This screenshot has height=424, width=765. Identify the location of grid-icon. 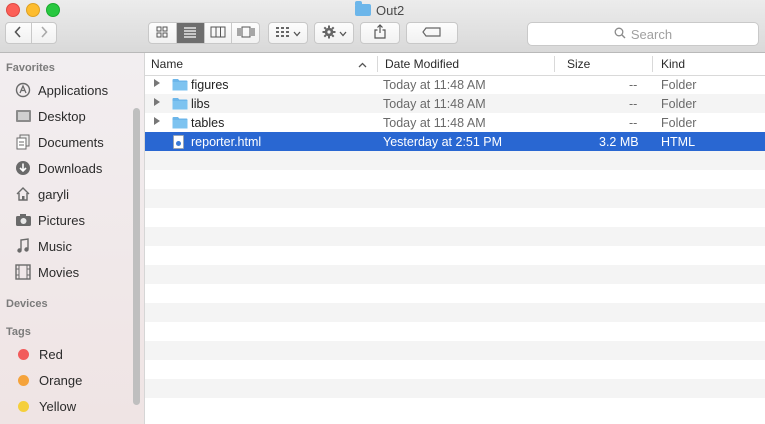
(162, 33).